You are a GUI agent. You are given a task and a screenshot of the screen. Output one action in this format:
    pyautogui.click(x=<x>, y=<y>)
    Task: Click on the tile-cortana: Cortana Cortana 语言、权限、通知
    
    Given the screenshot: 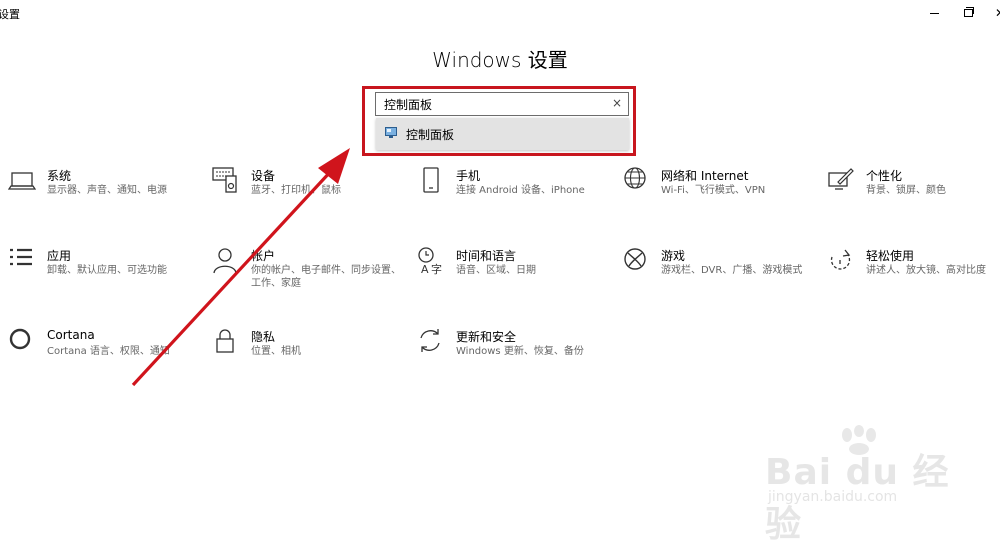 What is the action you would take?
    pyautogui.click(x=108, y=358)
    